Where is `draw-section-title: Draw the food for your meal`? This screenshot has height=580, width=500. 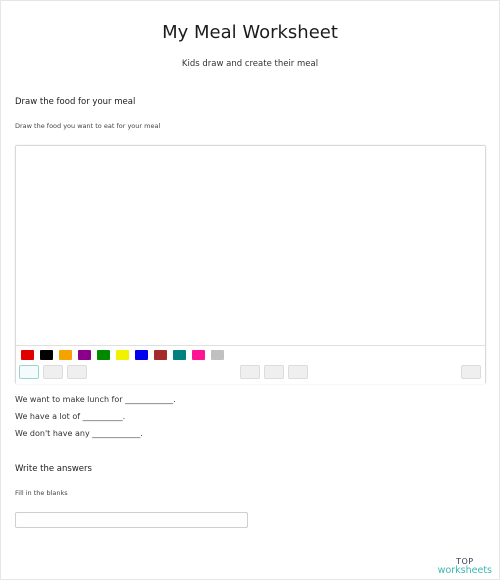 draw-section-title: Draw the food for your meal is located at coordinates (75, 102).